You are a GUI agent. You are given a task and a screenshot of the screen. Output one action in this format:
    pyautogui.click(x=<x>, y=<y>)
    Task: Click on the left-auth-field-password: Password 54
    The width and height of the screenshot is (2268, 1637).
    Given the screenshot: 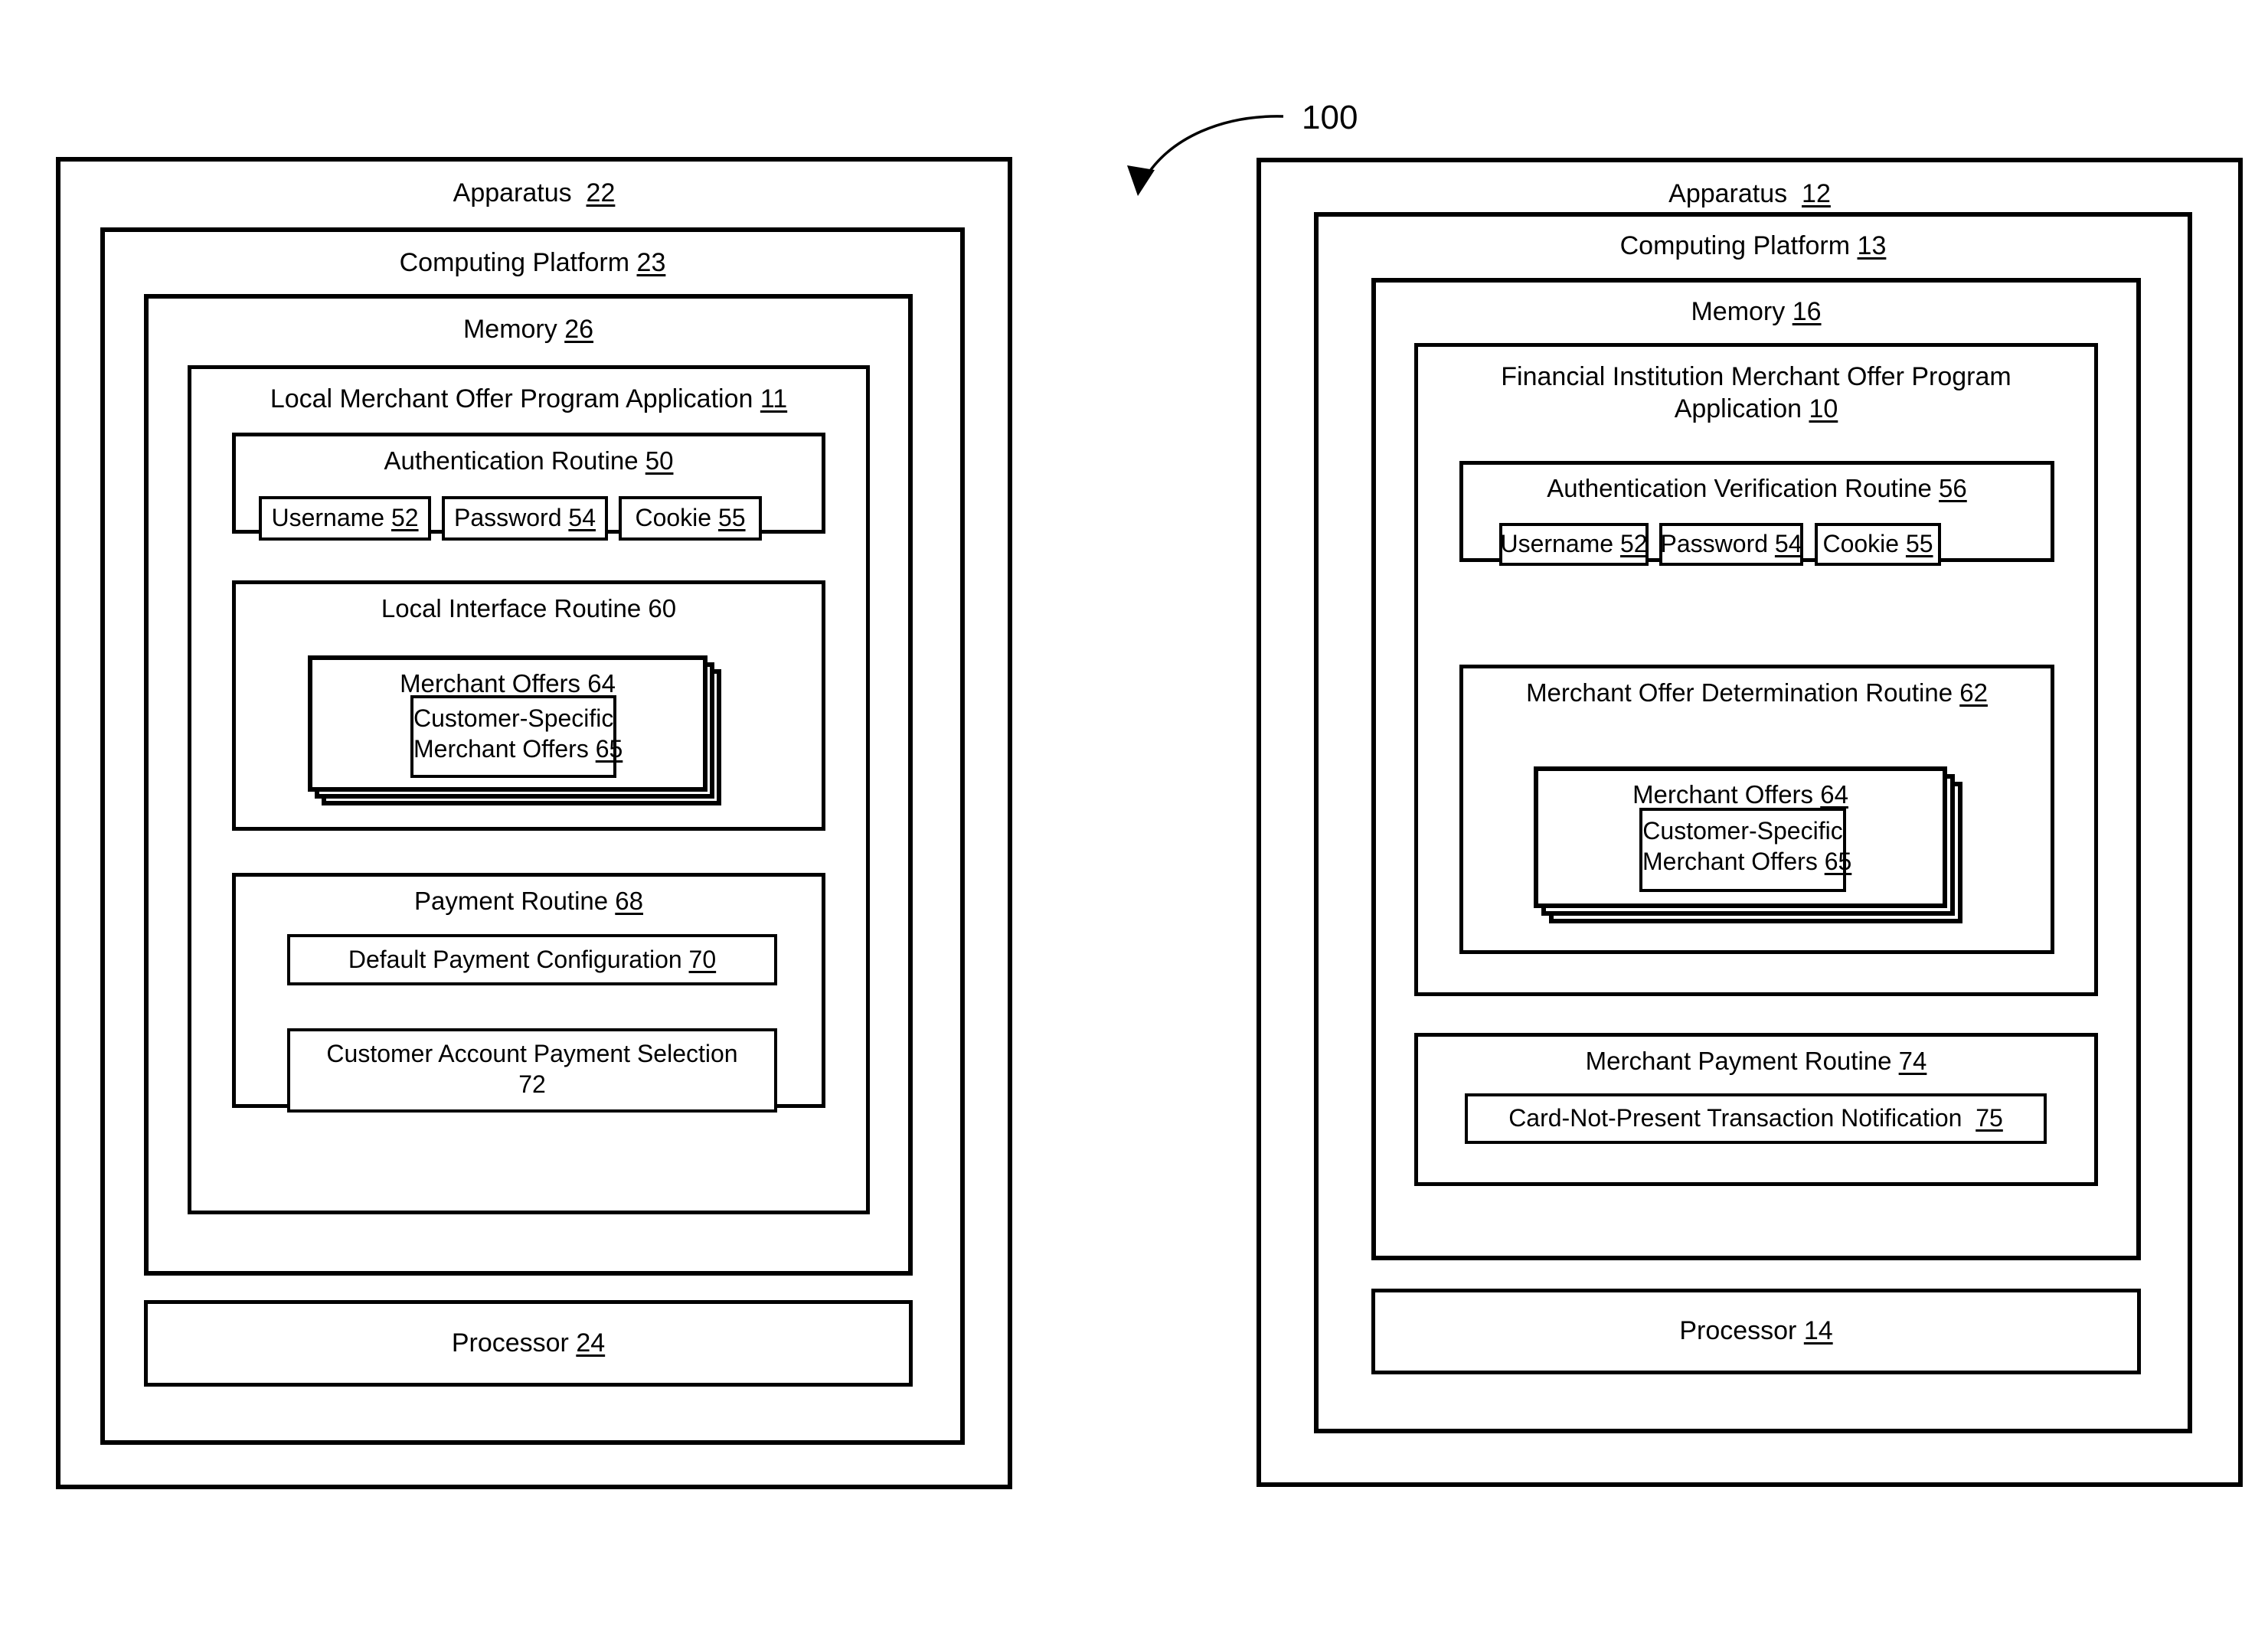 What is the action you would take?
    pyautogui.click(x=525, y=518)
    